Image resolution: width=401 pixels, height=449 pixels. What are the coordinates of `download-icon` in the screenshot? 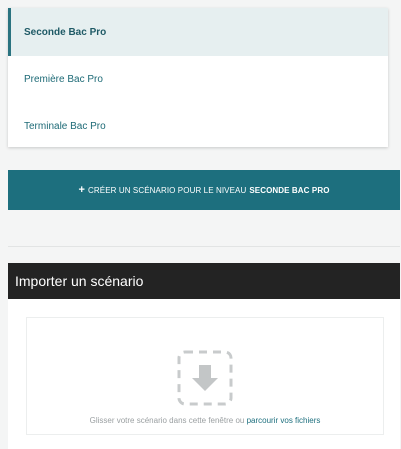 It's located at (205, 378).